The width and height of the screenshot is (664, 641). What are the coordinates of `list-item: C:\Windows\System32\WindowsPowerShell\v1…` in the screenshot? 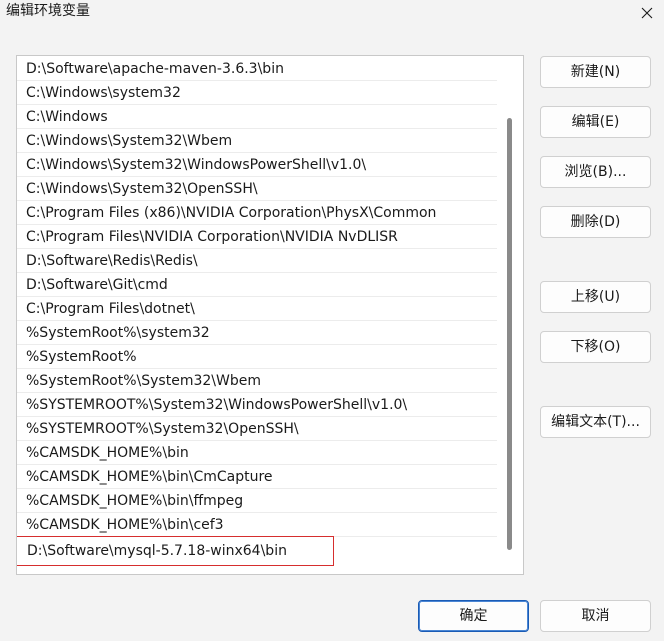 It's located at (257, 165).